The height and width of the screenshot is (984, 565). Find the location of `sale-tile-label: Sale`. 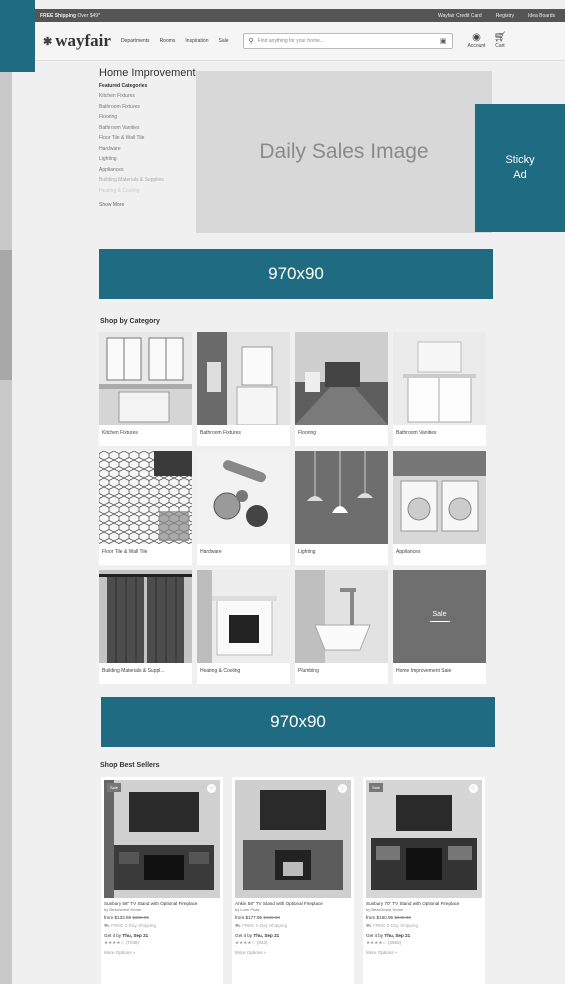

sale-tile-label: Sale is located at coordinates (439, 614).